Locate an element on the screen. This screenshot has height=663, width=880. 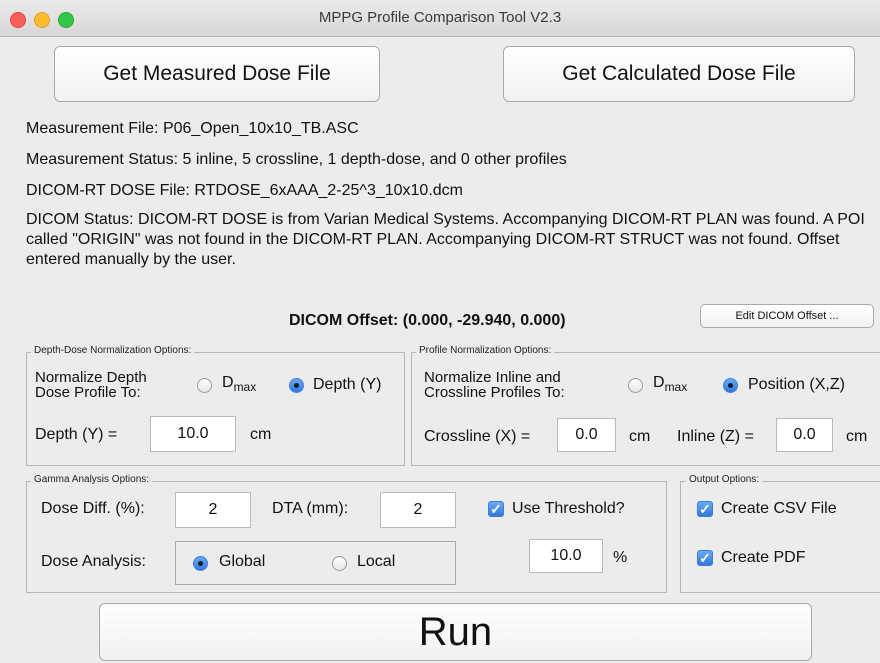
depth-value-label: Depth (Y) = is located at coordinates (76, 434).